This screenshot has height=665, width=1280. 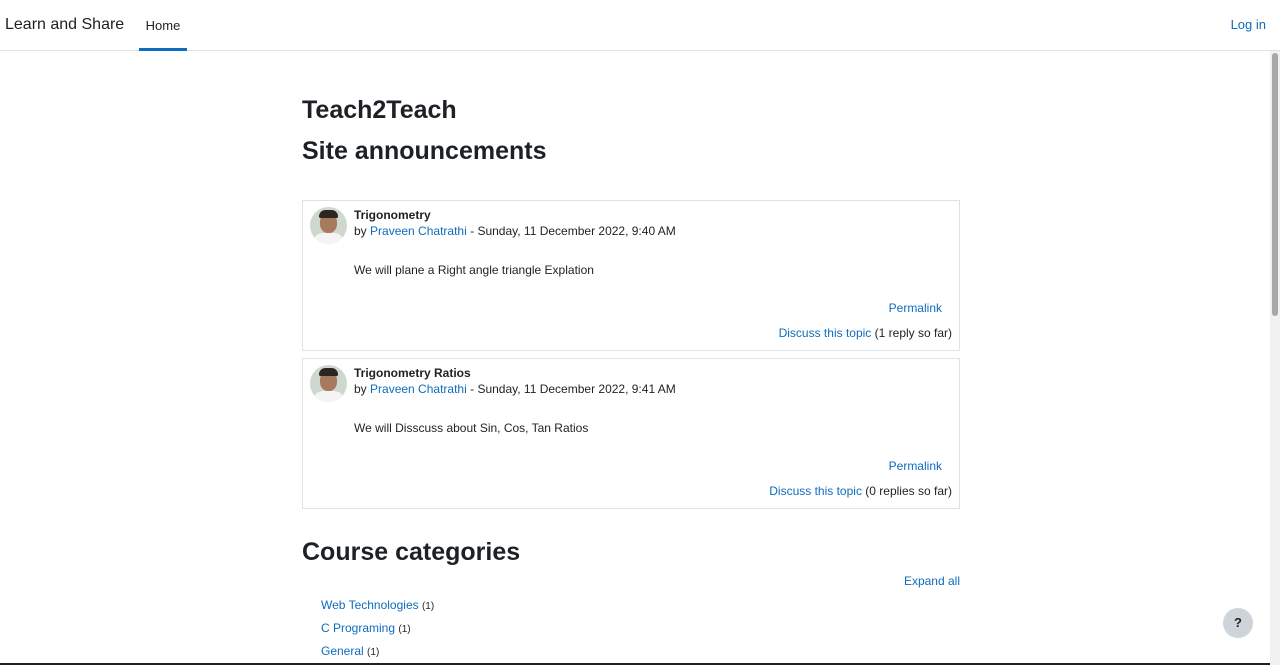 I want to click on nav-home-tab: Home, so click(x=163, y=25).